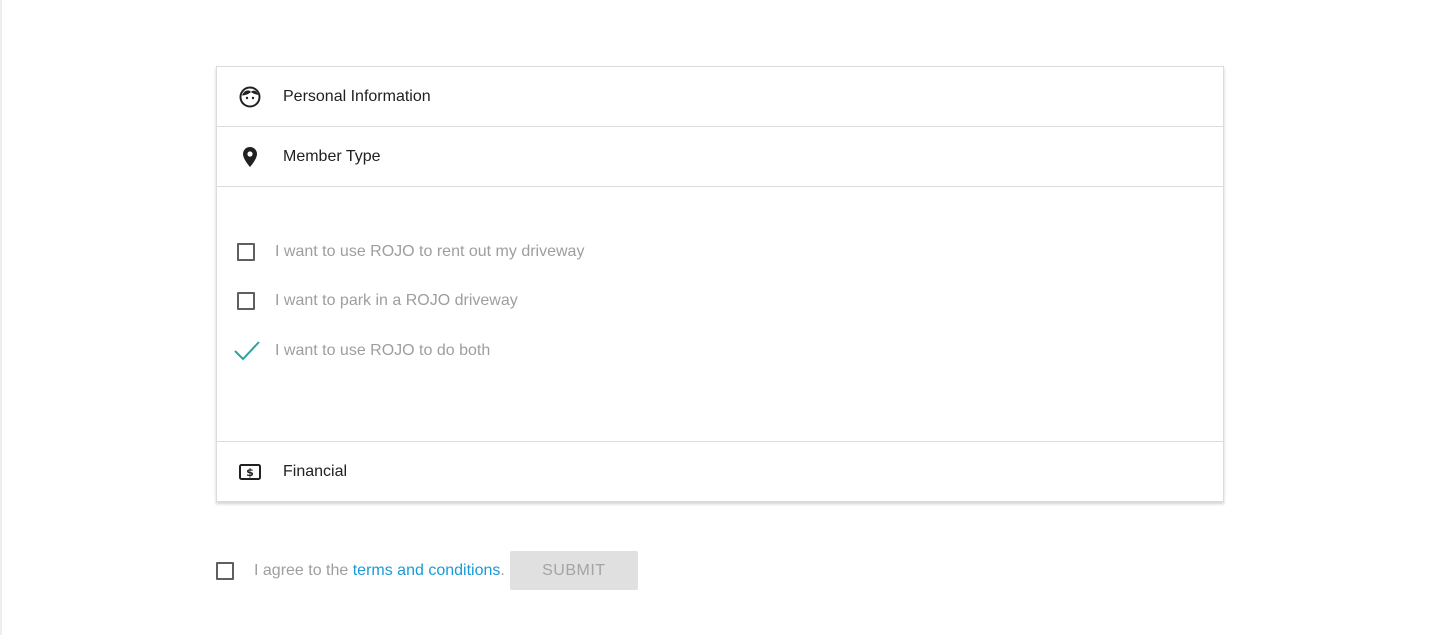  I want to click on option-park-in-driveway: I want to park in a ROJO driveway, so click(377, 301).